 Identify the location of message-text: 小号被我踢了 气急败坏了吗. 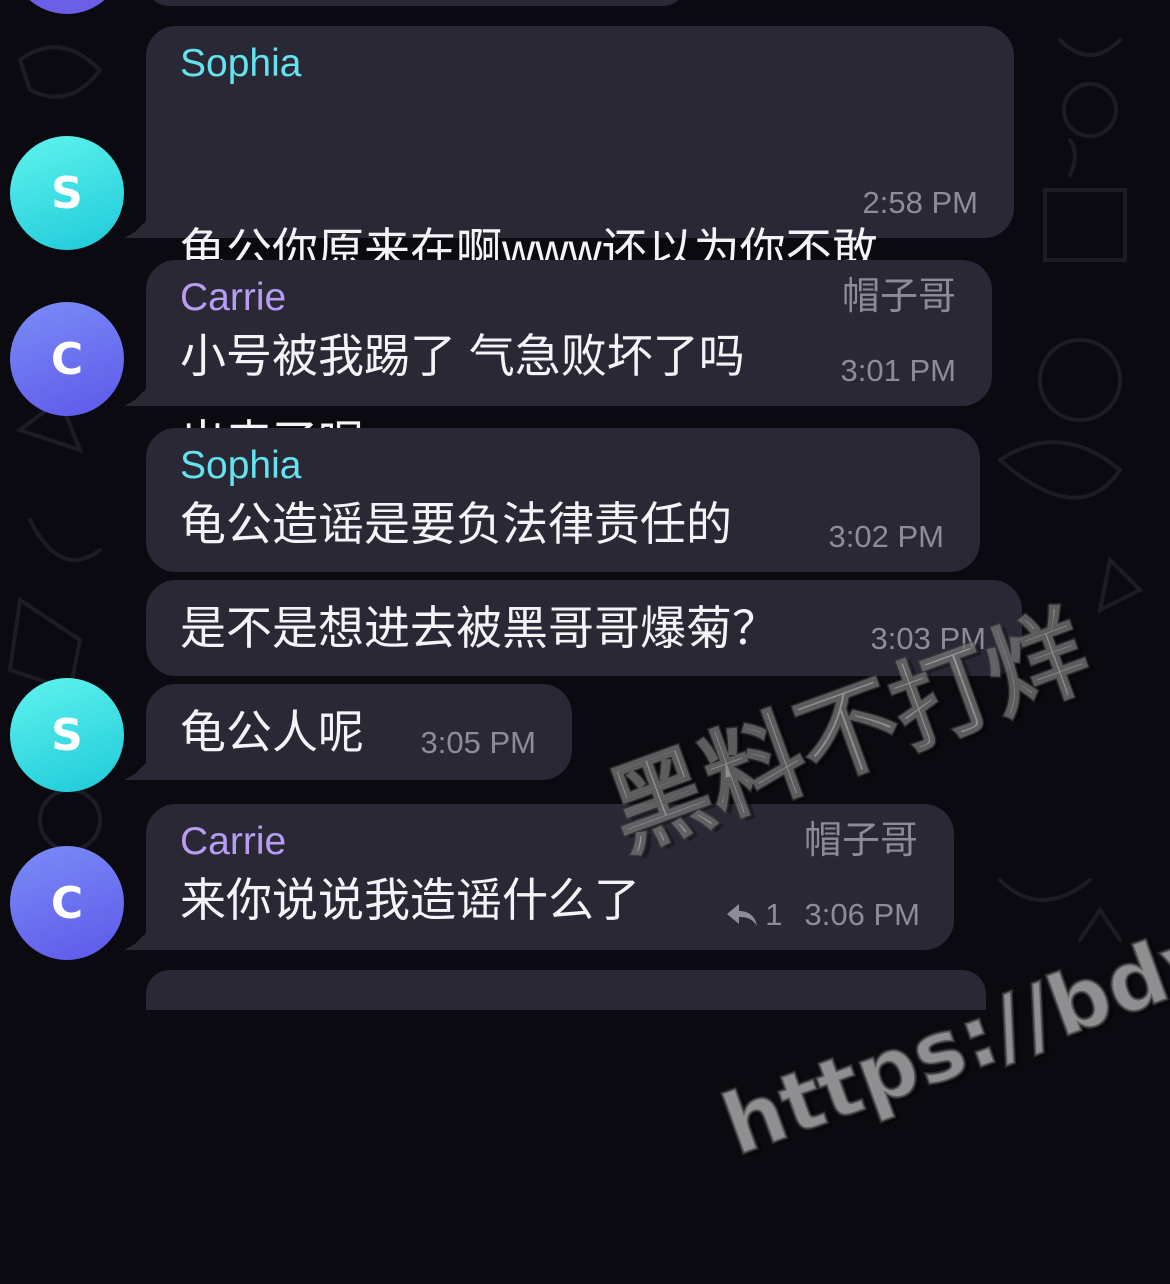
(462, 356).